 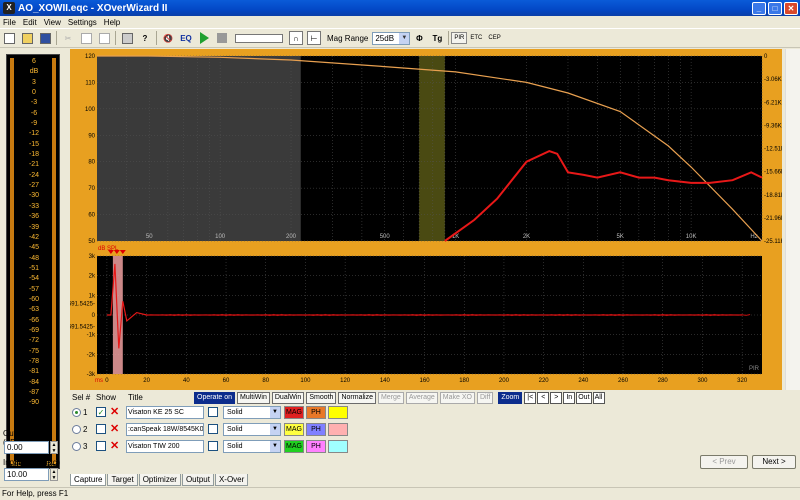 I want to click on zoom-first-button: |<, so click(x=530, y=397).